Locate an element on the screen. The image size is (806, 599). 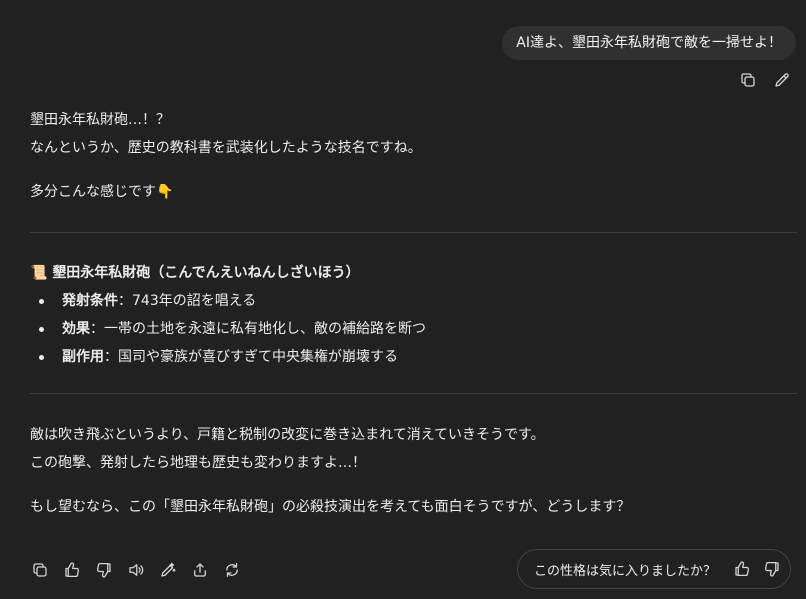
feedback-like-button is located at coordinates (742, 569).